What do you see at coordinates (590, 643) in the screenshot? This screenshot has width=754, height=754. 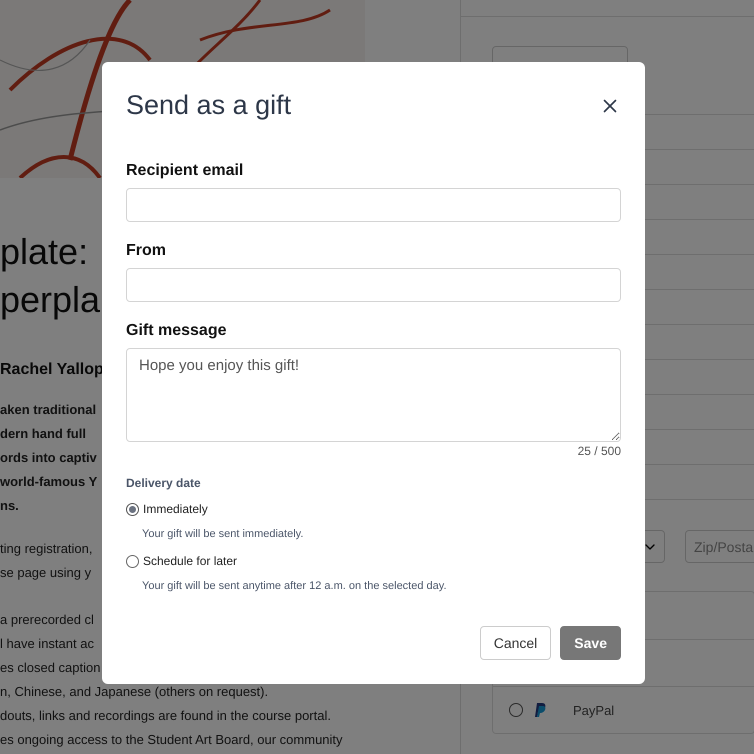 I see `save-button: Save` at bounding box center [590, 643].